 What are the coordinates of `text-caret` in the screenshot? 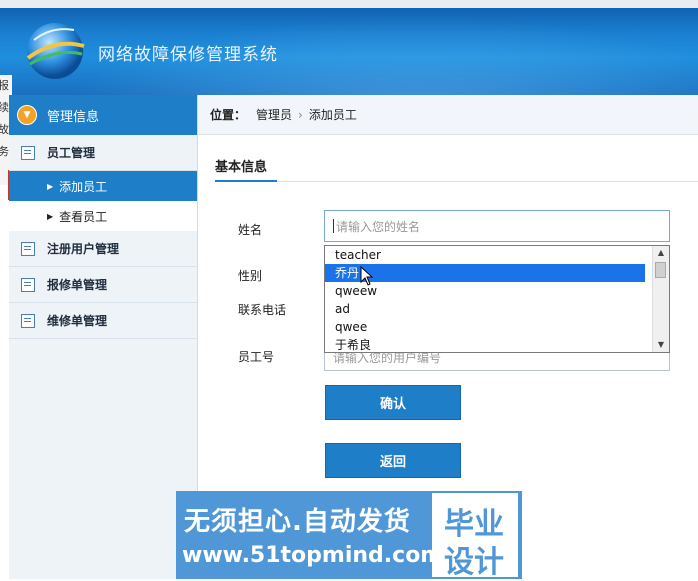 It's located at (333, 226).